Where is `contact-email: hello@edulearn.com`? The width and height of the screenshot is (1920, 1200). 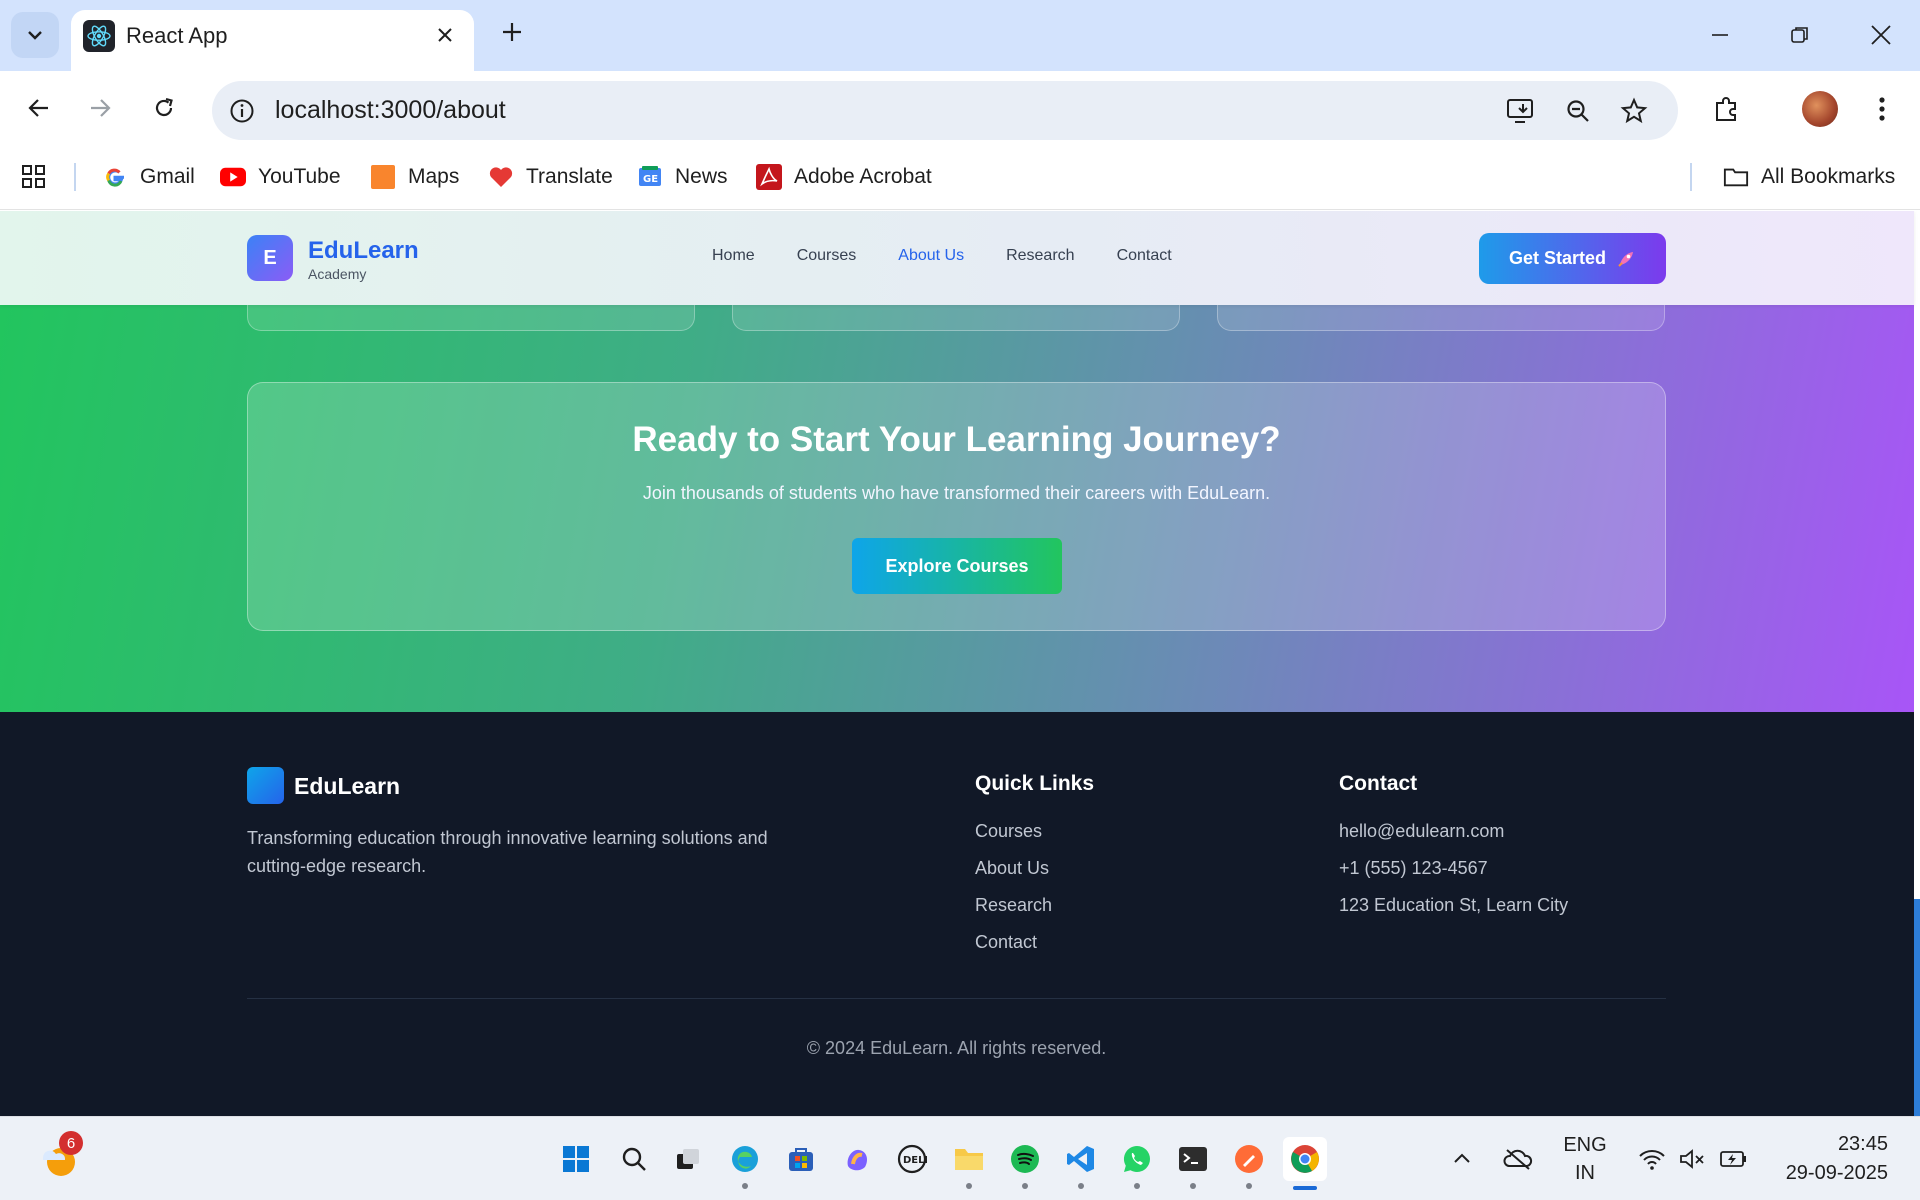 contact-email: hello@edulearn.com is located at coordinates (1453, 833).